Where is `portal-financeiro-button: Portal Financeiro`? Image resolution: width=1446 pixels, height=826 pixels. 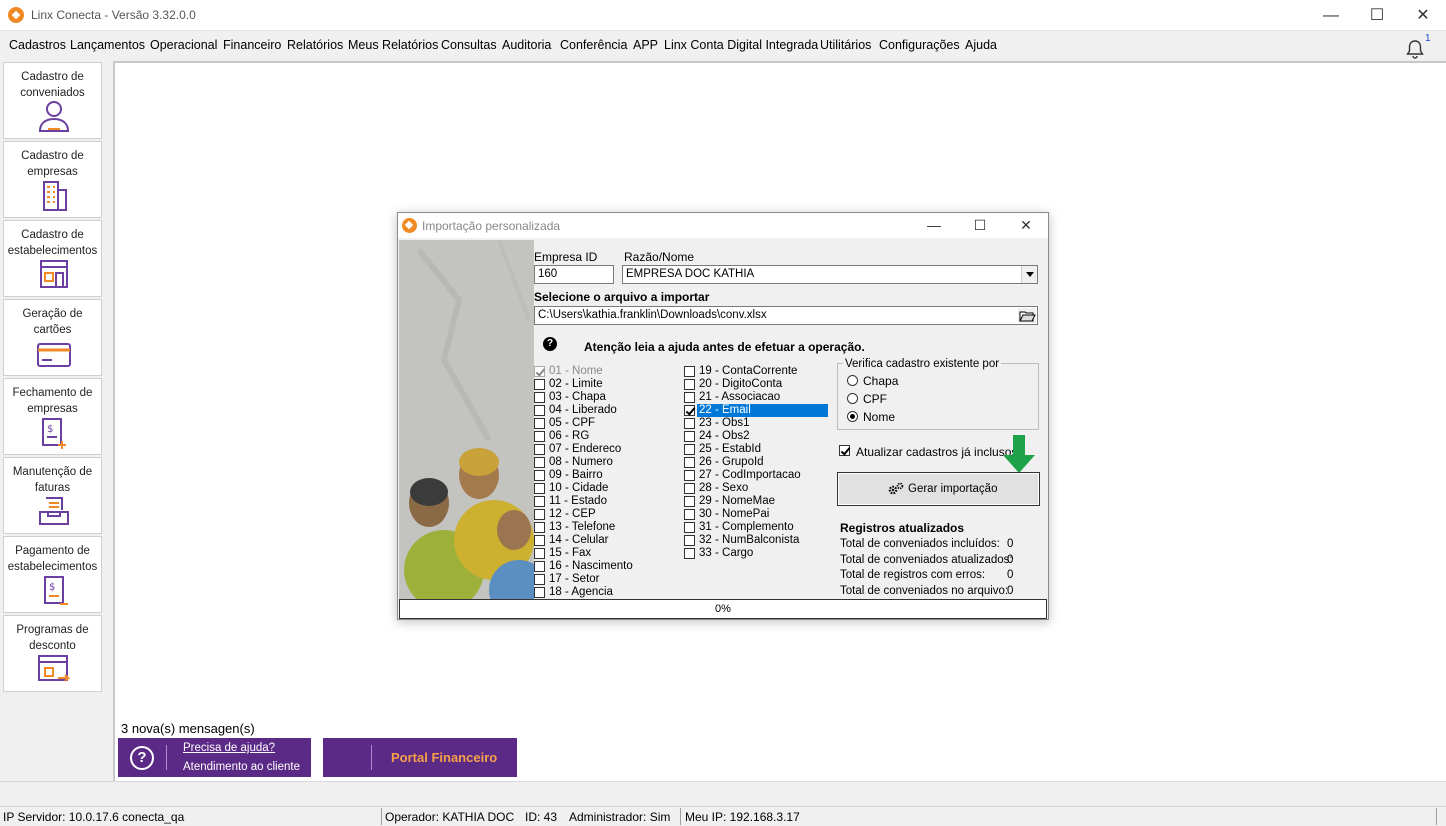
portal-financeiro-button: Portal Financeiro is located at coordinates (420, 757).